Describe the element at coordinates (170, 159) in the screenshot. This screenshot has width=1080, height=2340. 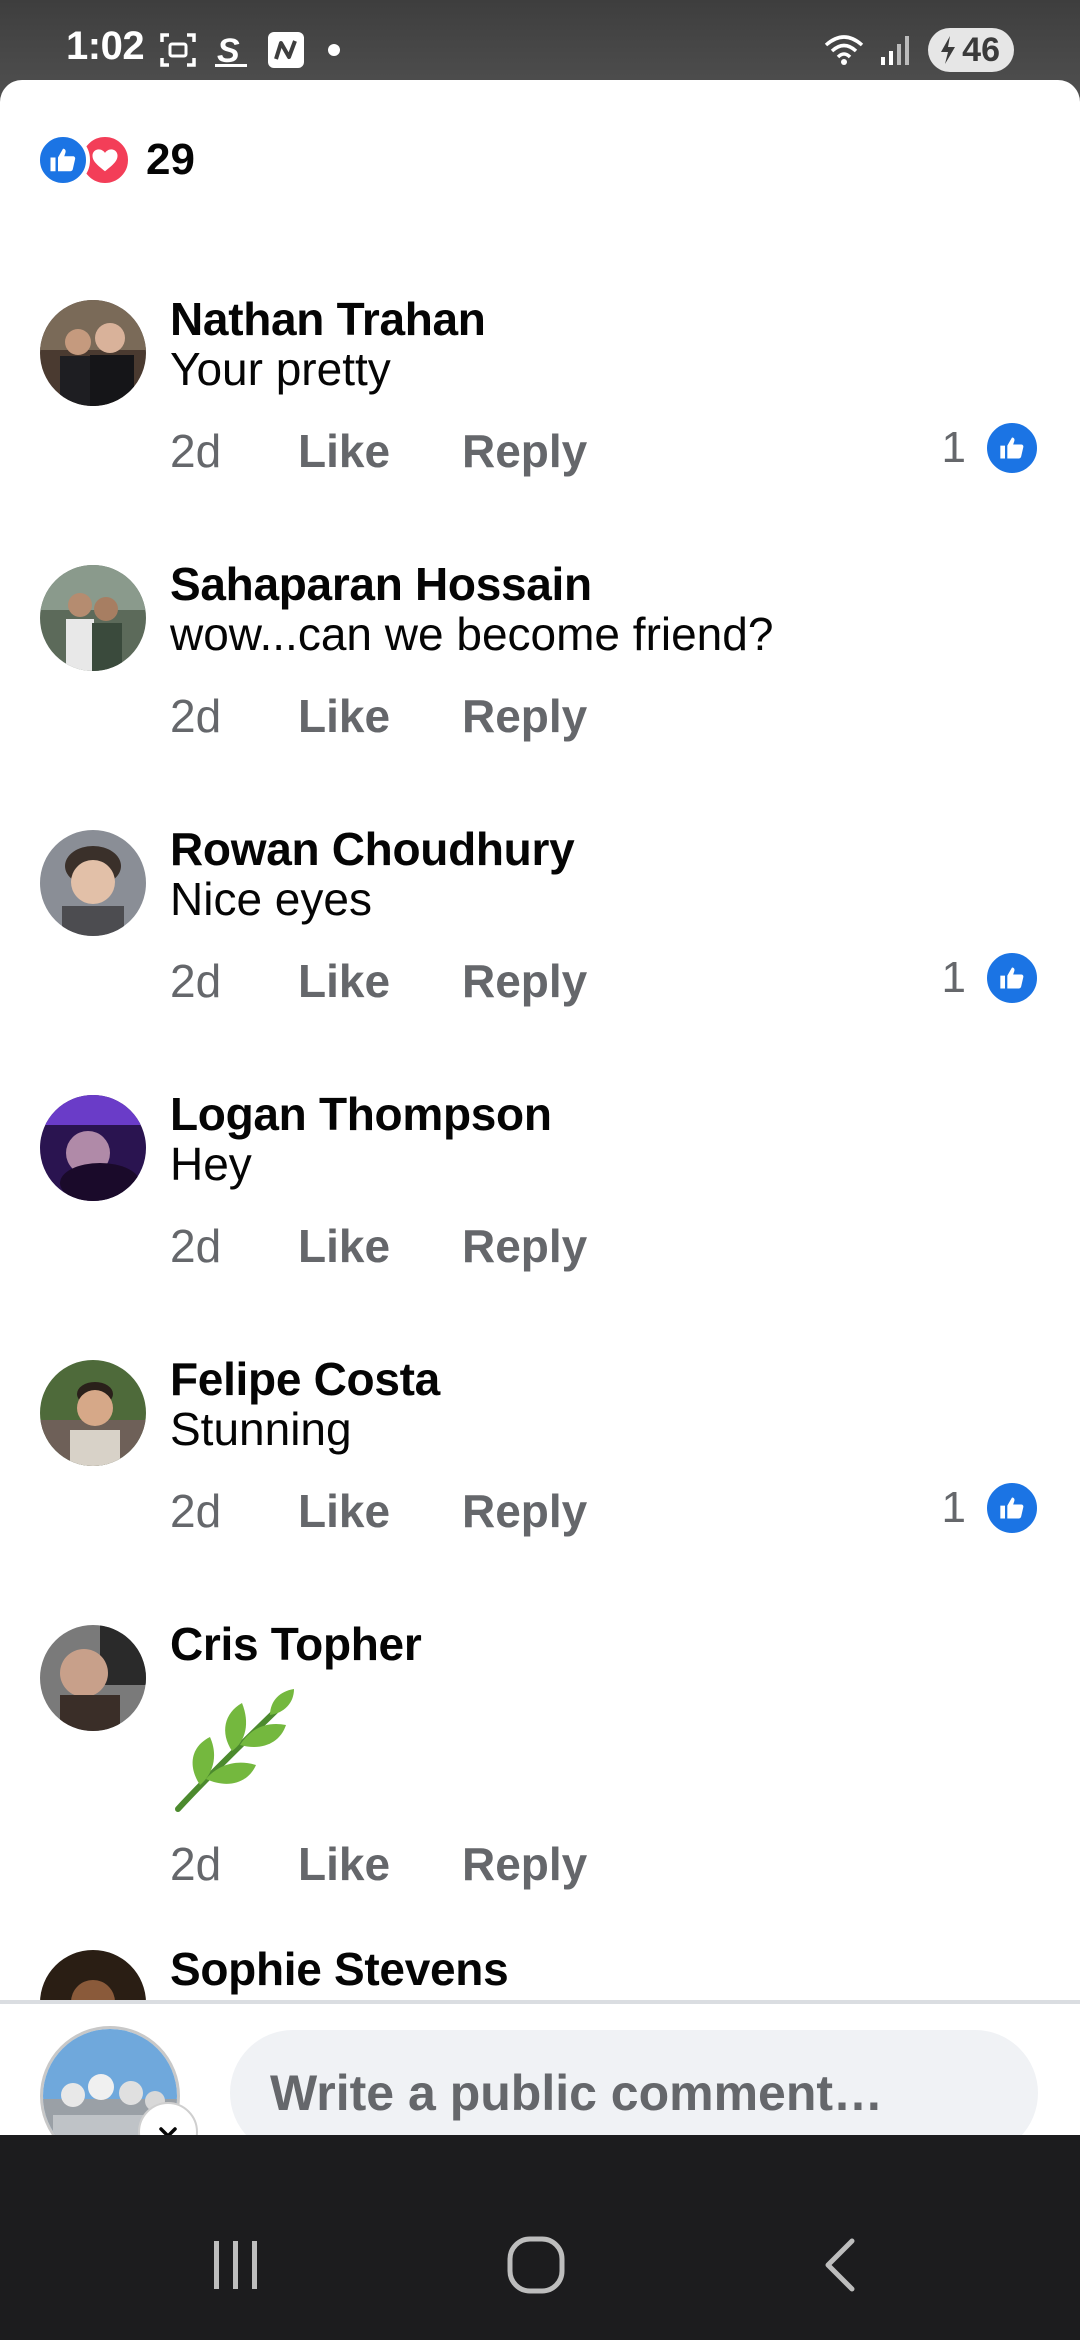
I see `reaction-count: 29` at that location.